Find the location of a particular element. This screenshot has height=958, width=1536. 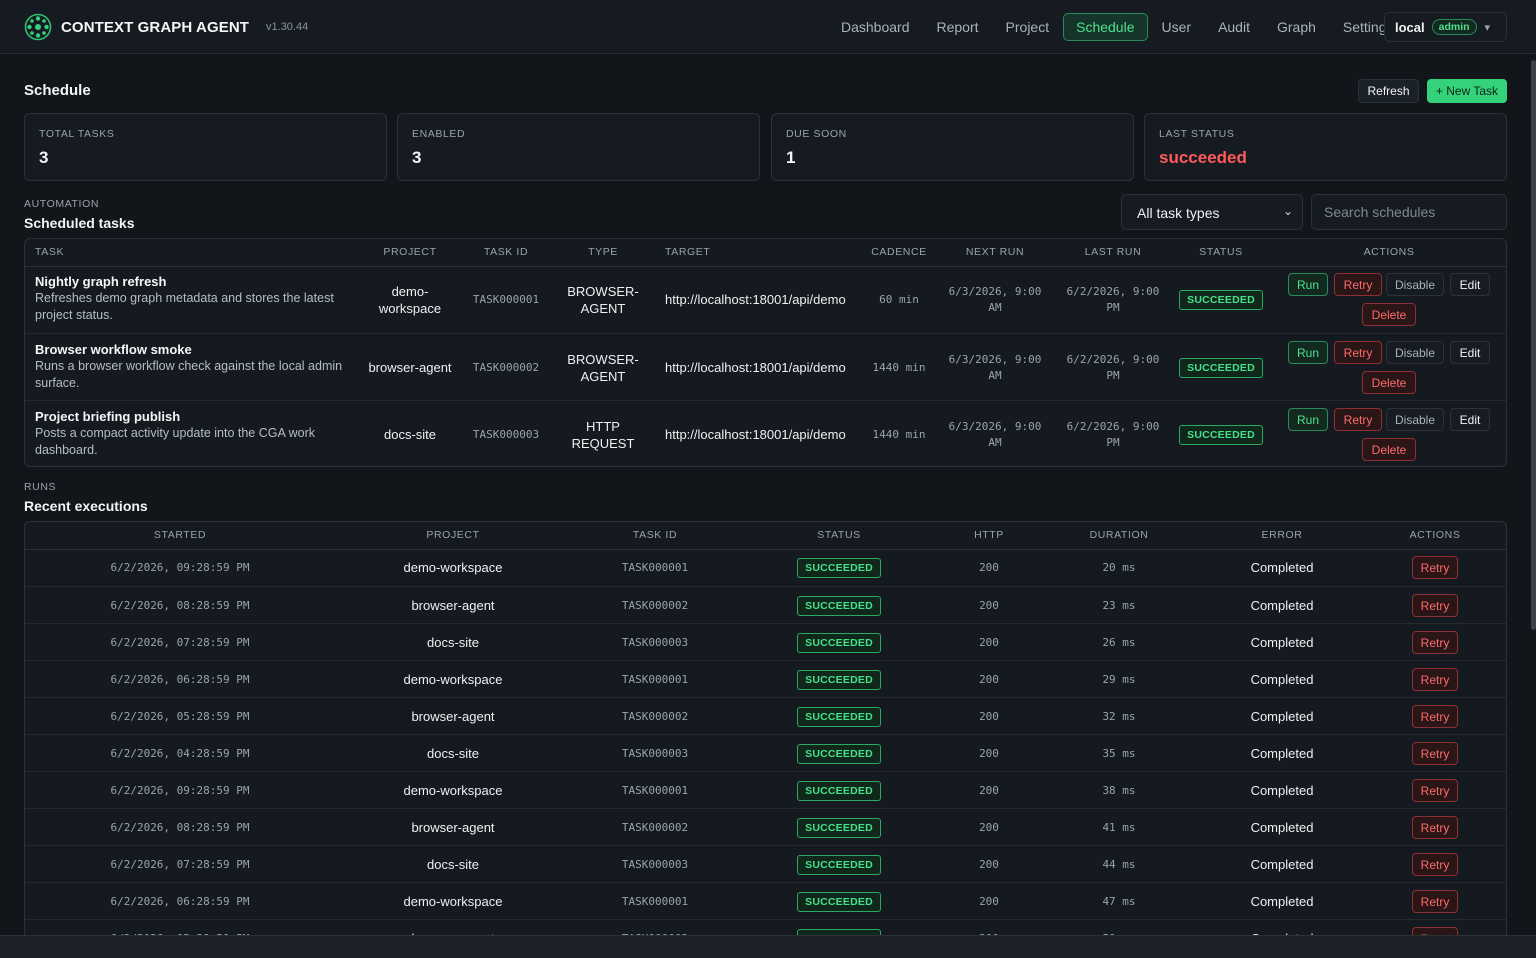

task-title: Browser workflow smoke is located at coordinates (194, 350).